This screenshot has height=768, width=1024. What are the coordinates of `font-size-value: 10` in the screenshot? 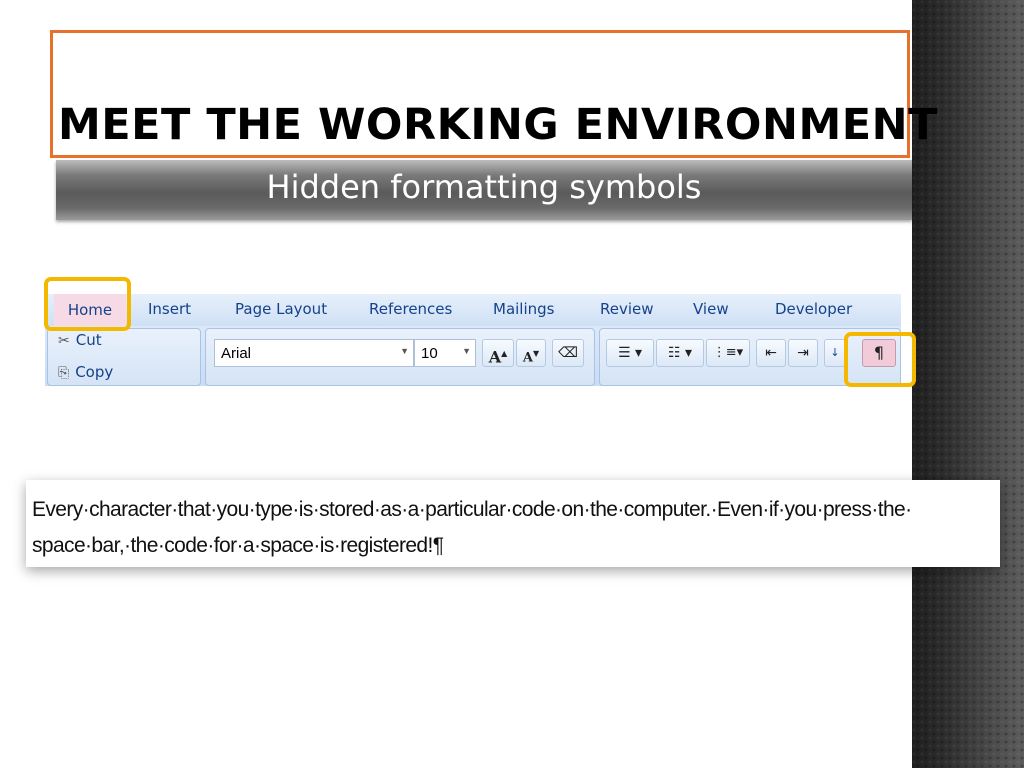 It's located at (429, 353).